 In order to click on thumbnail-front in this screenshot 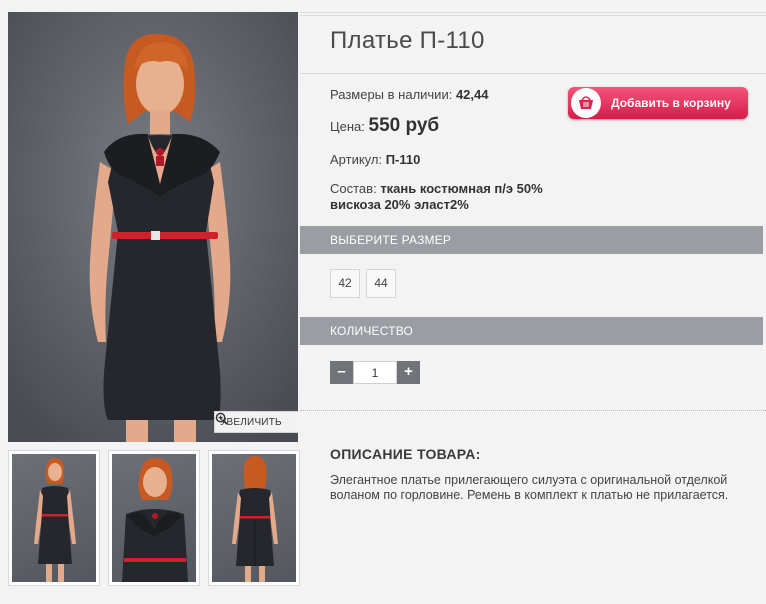, I will do `click(54, 518)`.